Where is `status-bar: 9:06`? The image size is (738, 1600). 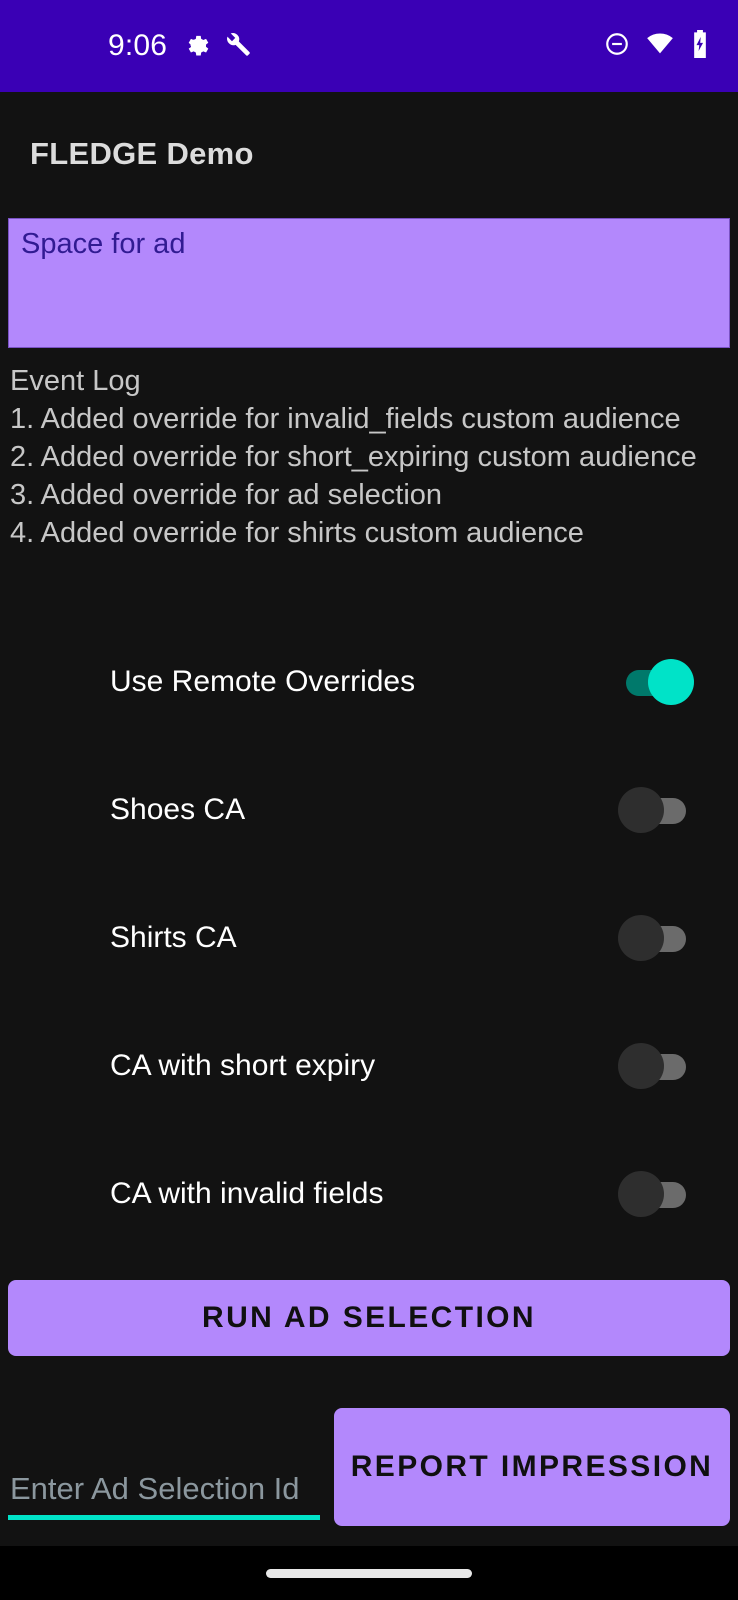
status-bar: 9:06 is located at coordinates (369, 46).